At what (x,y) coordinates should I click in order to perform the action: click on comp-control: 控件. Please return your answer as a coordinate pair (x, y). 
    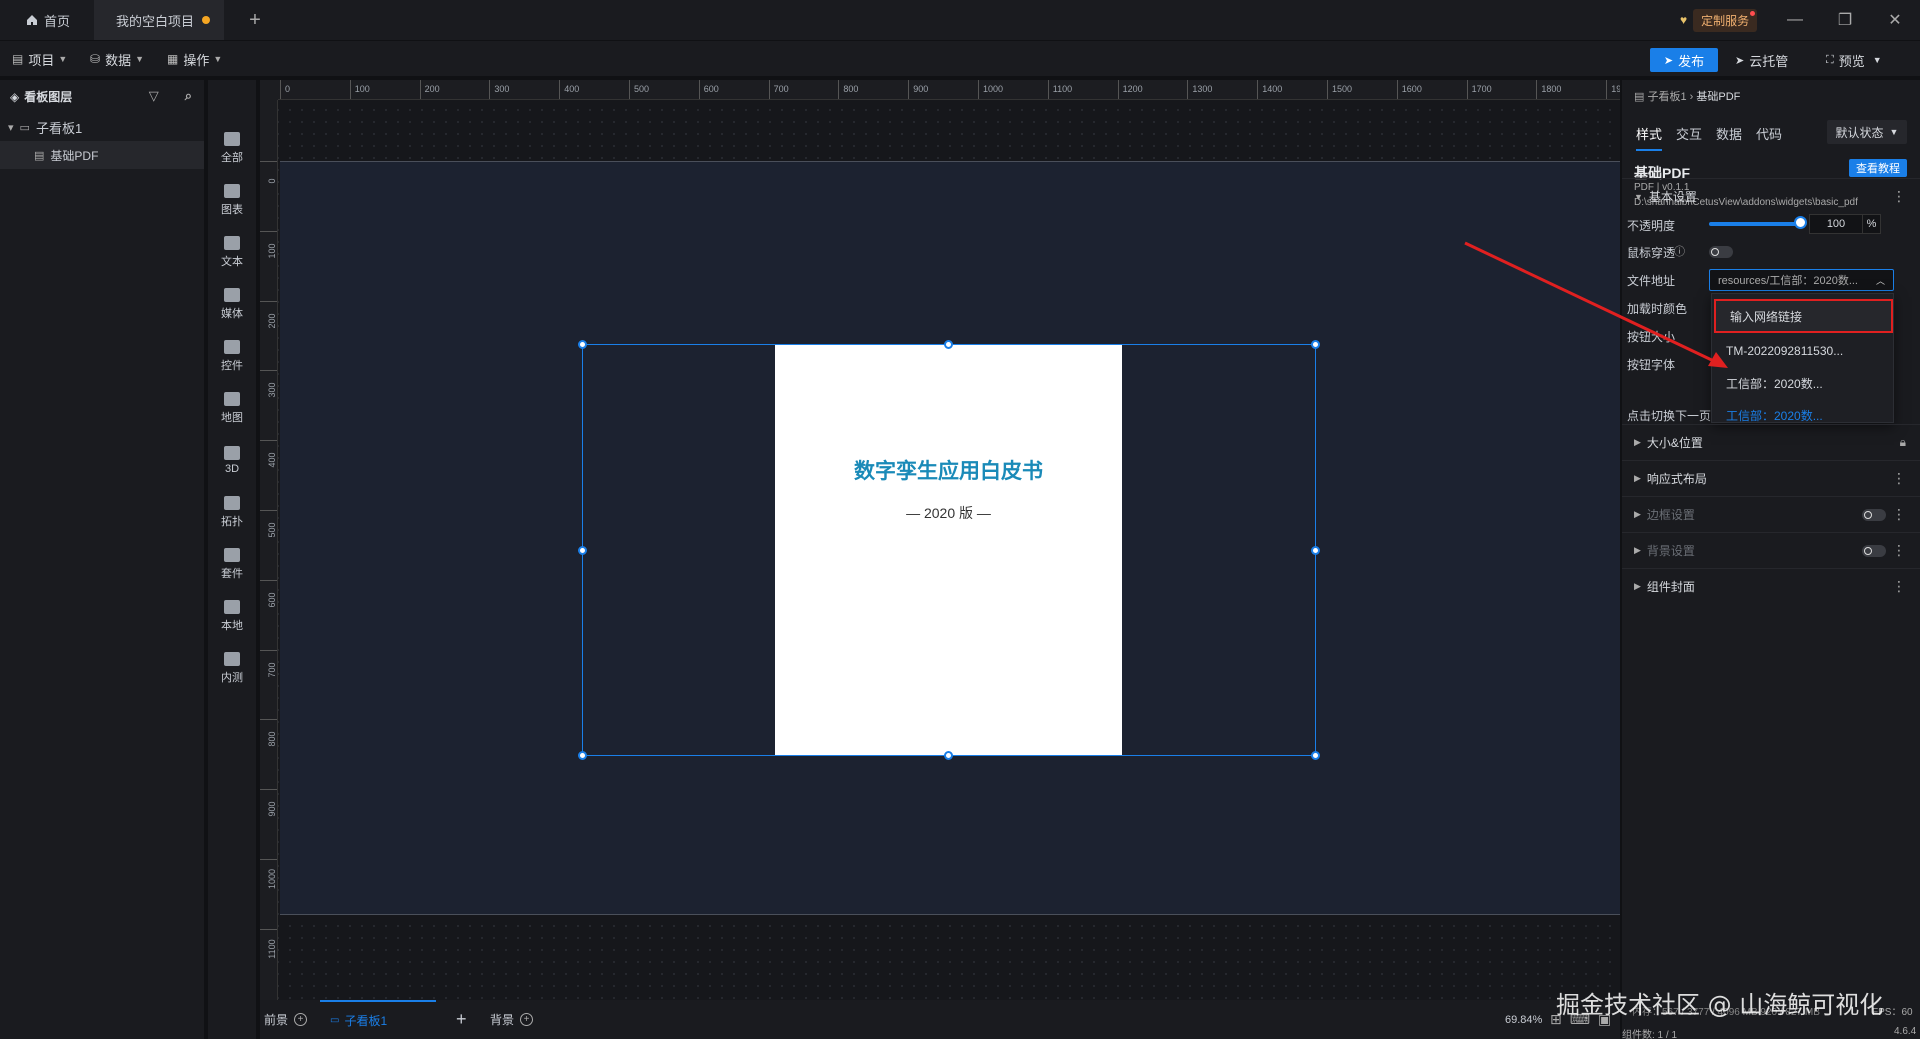
    Looking at the image, I should click on (232, 356).